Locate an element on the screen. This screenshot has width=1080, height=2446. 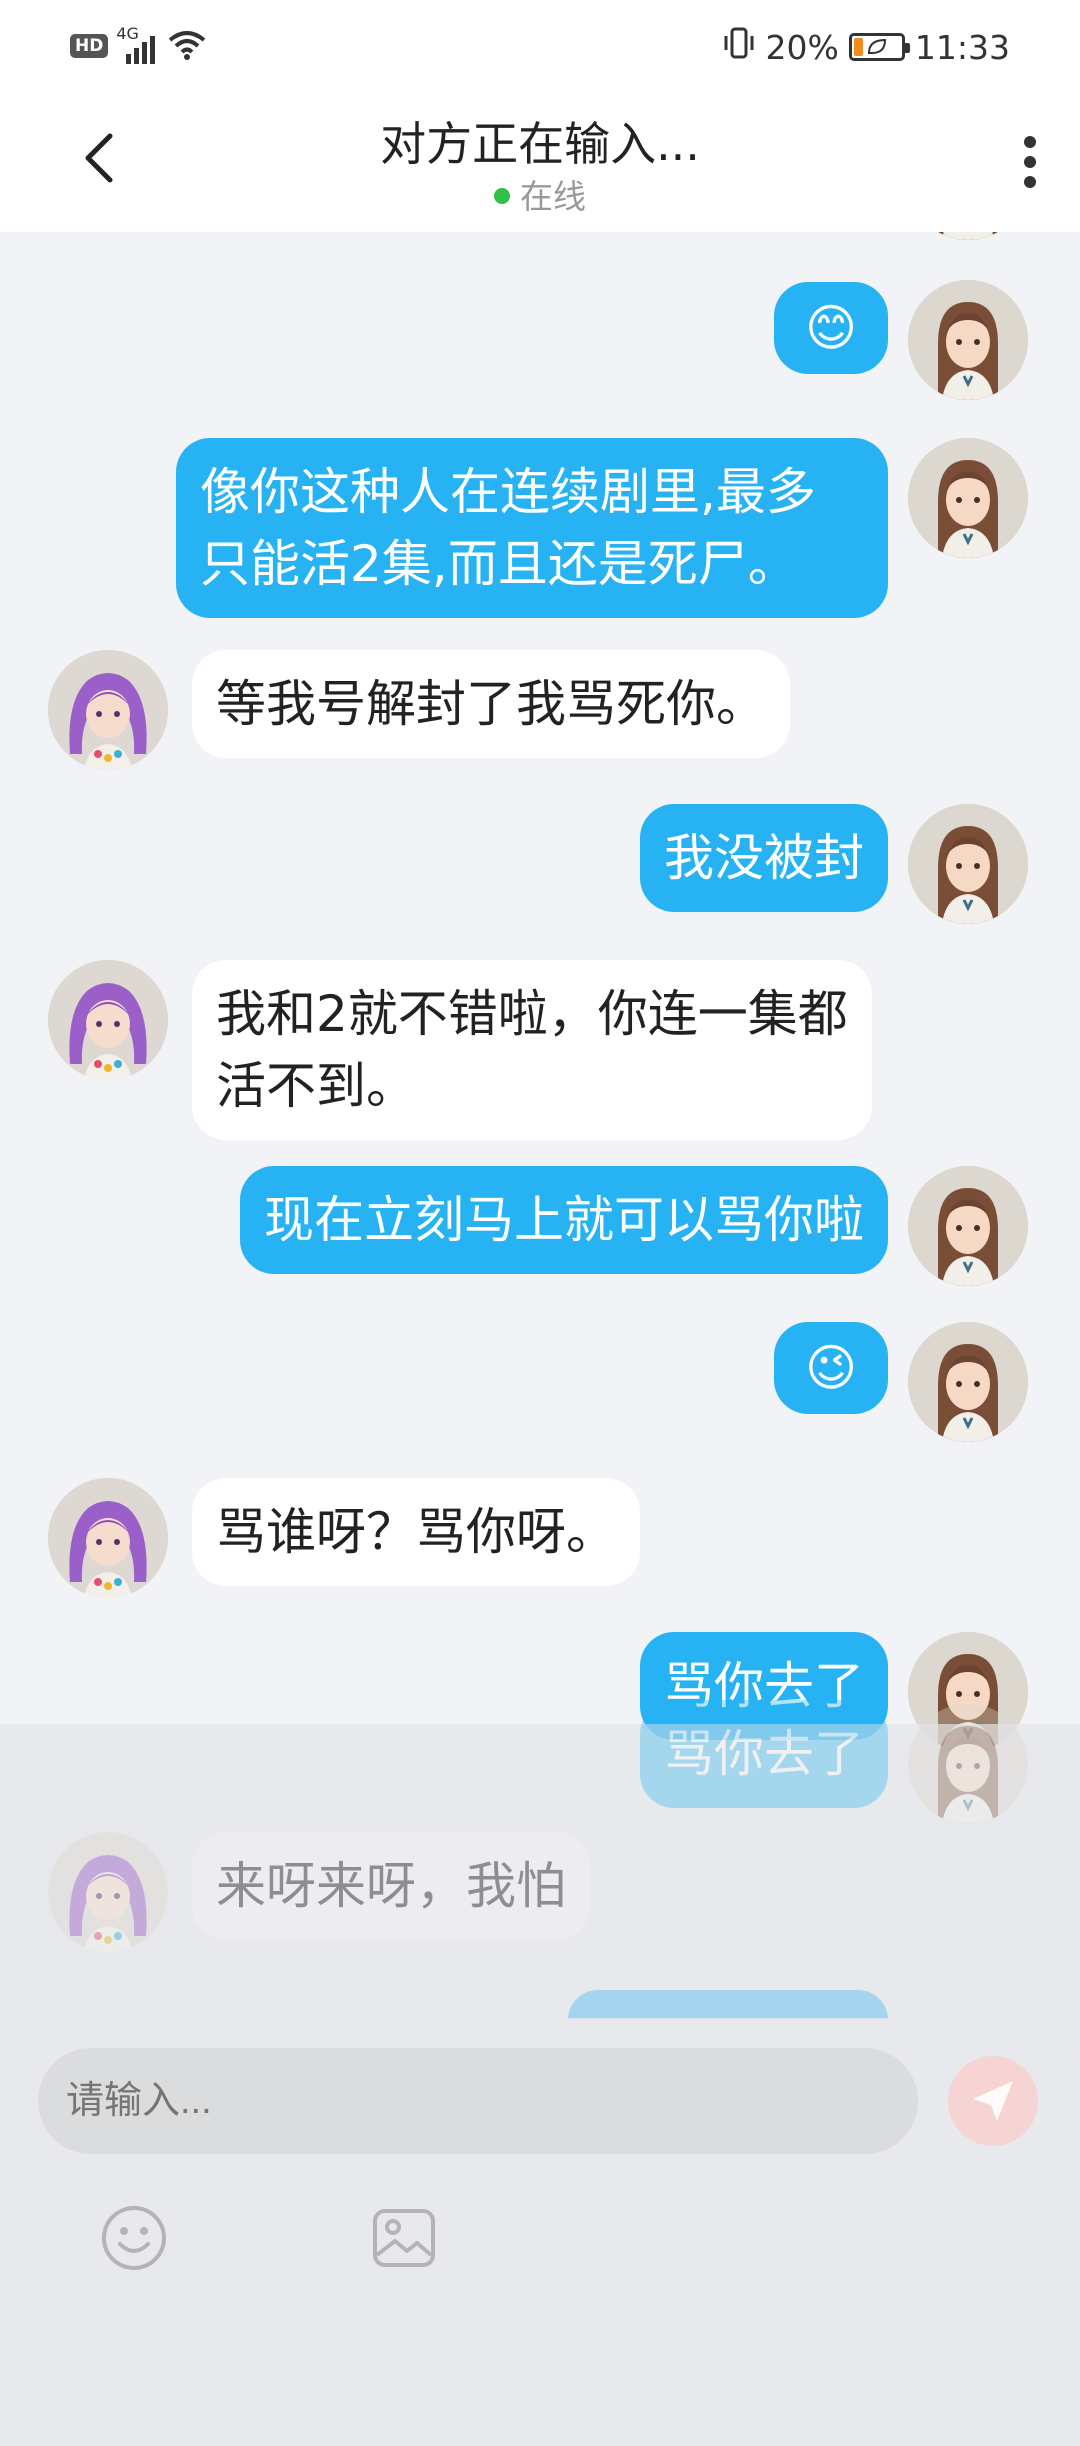
online-status: 在线 is located at coordinates (540, 194).